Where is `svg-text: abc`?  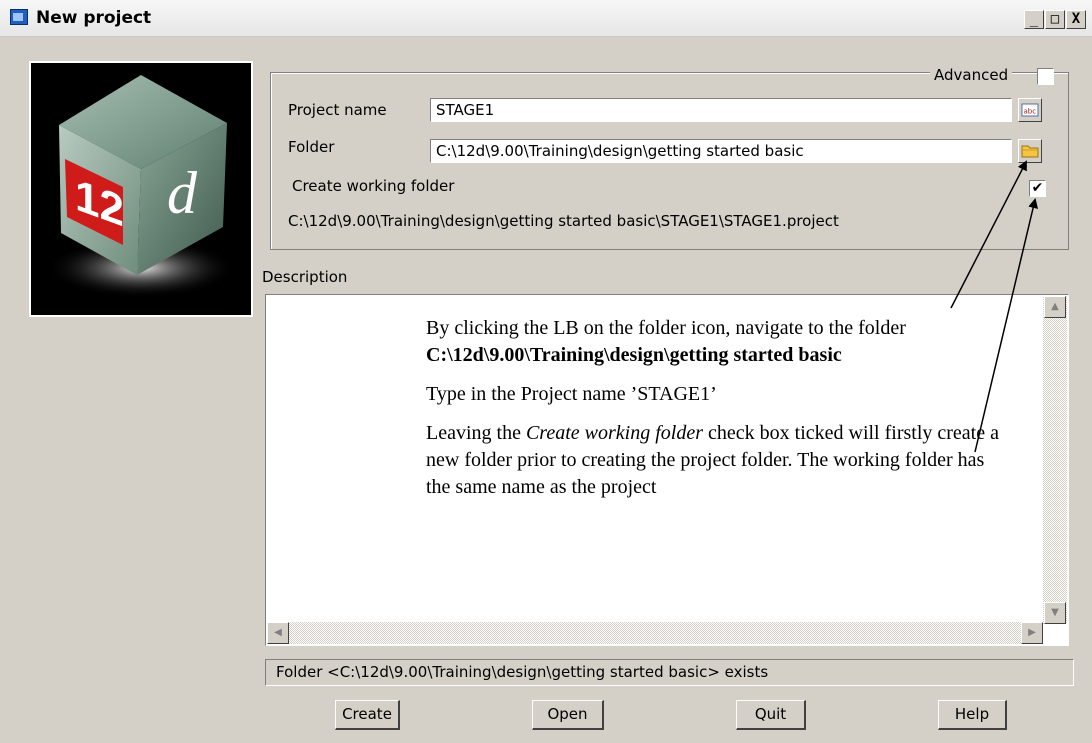 svg-text: abc is located at coordinates (1030, 112).